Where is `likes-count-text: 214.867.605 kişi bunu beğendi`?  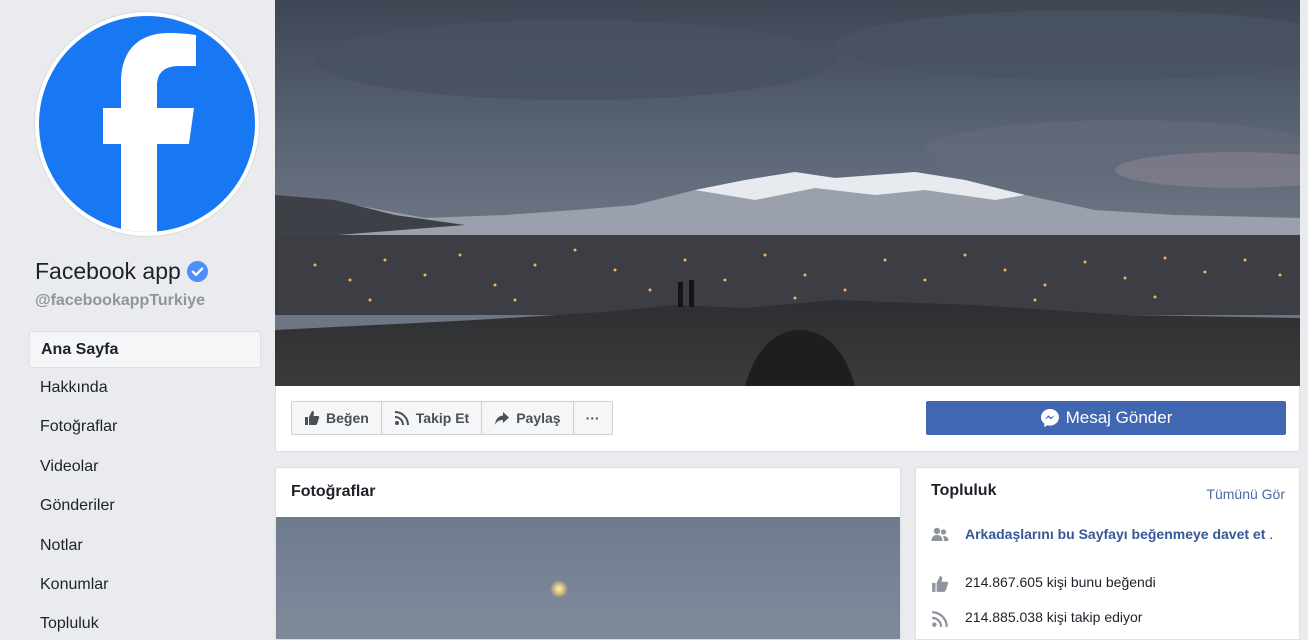 likes-count-text: 214.867.605 kişi bunu beğendi is located at coordinates (1060, 582).